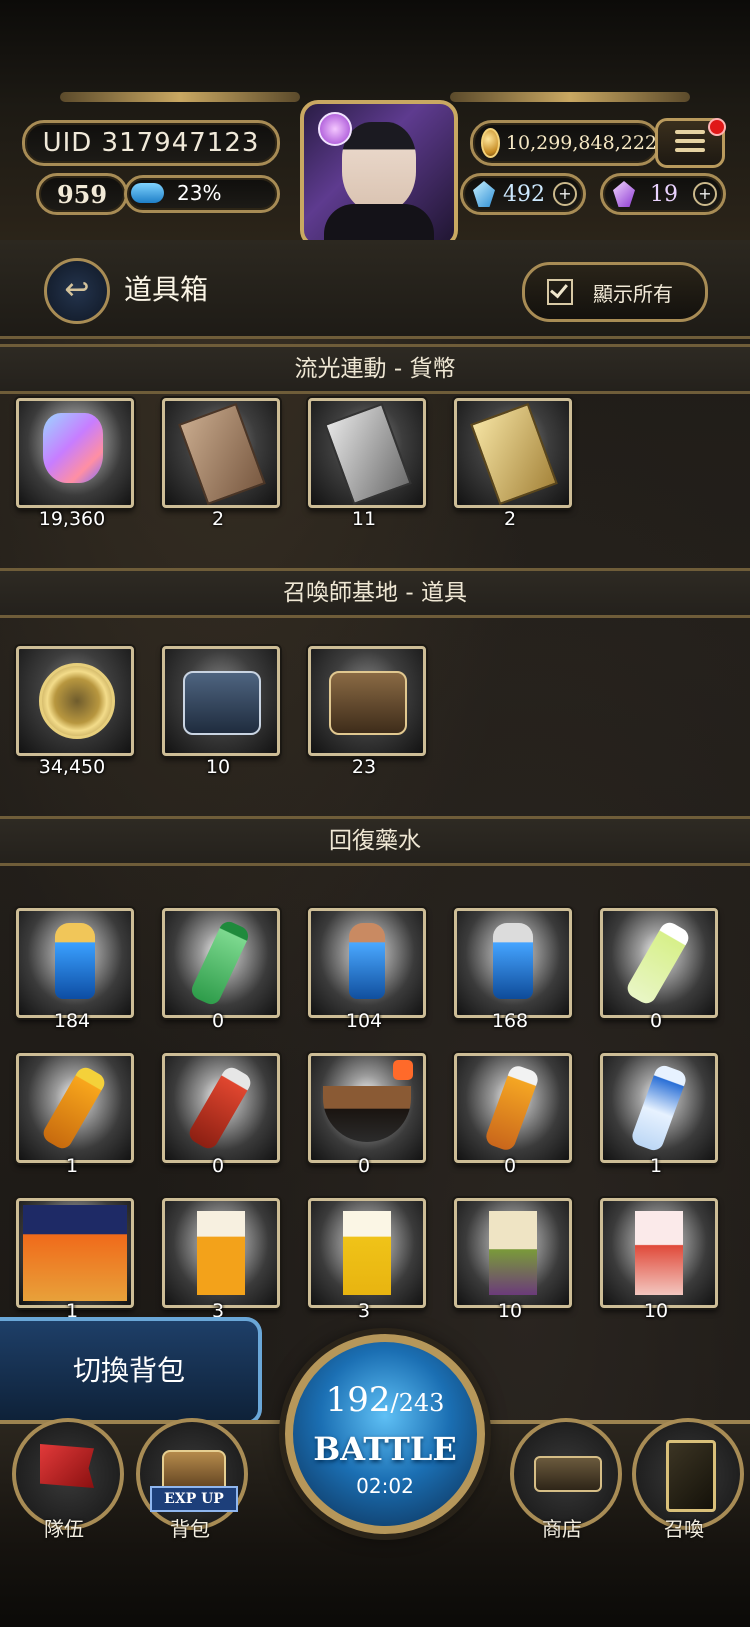 This screenshot has height=1627, width=750. What do you see at coordinates (375, 593) in the screenshot?
I see `section-header-base-items: 召喚師基地 - 道具` at bounding box center [375, 593].